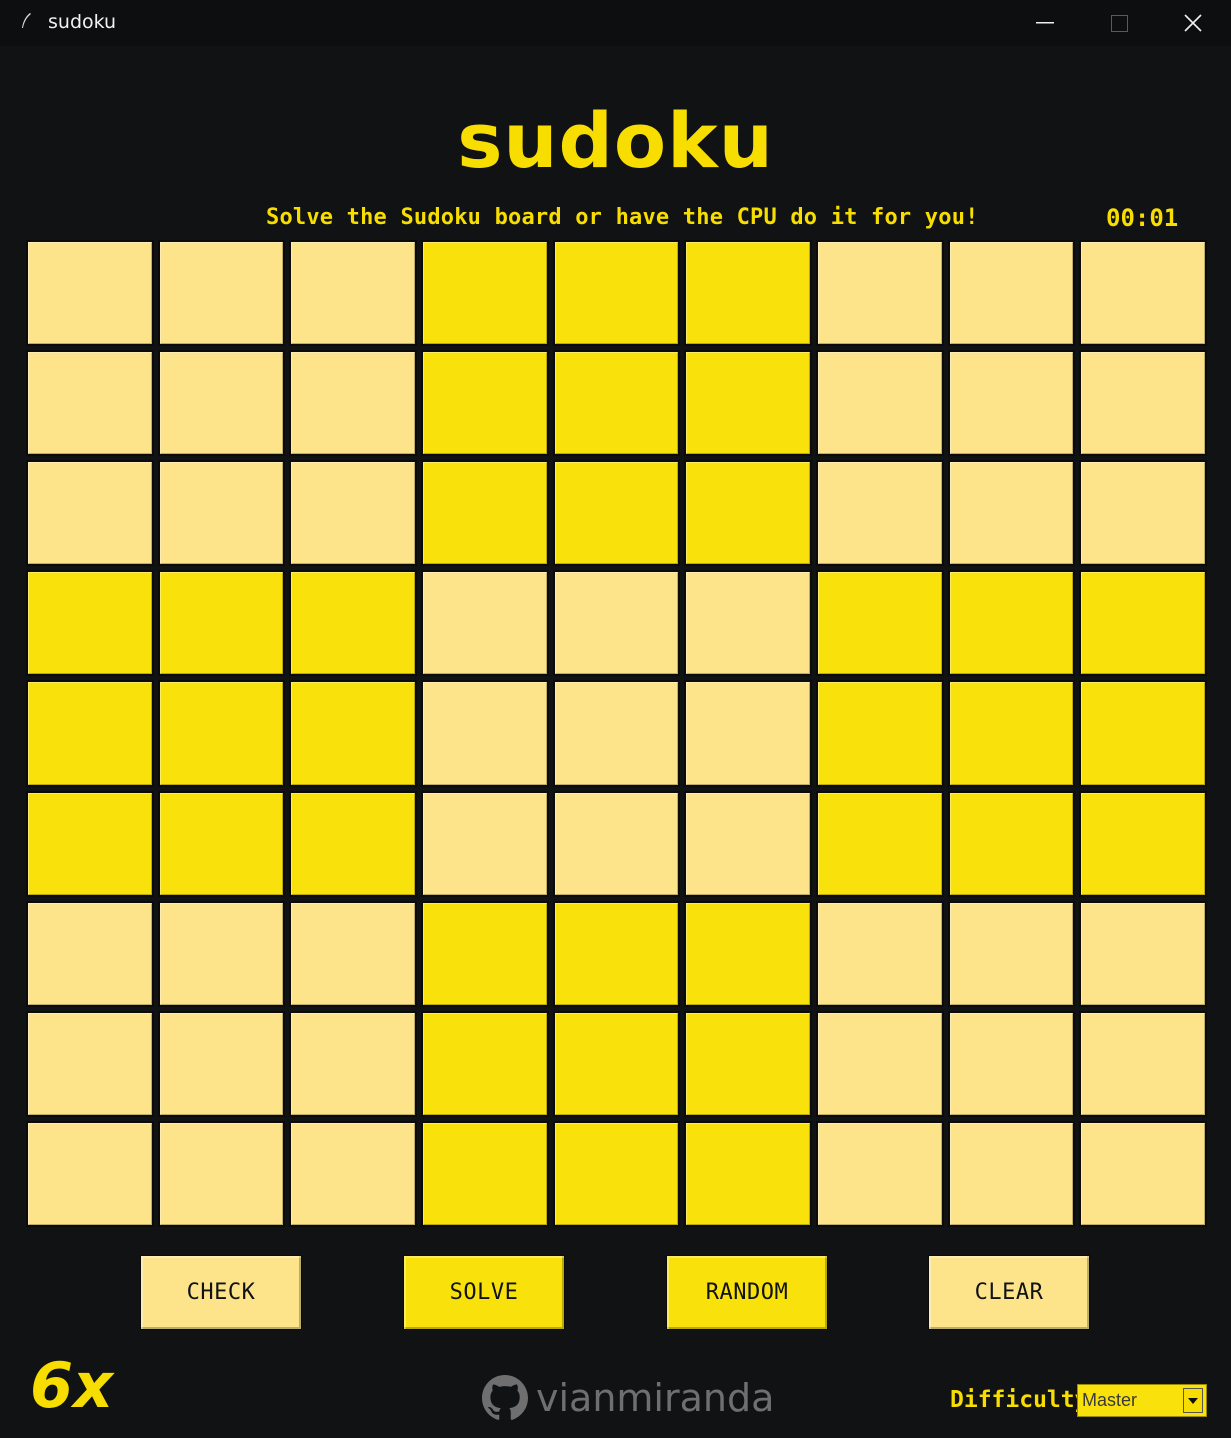  Describe the element at coordinates (1193, 1400) in the screenshot. I see `dropdown-arrow-button` at that location.